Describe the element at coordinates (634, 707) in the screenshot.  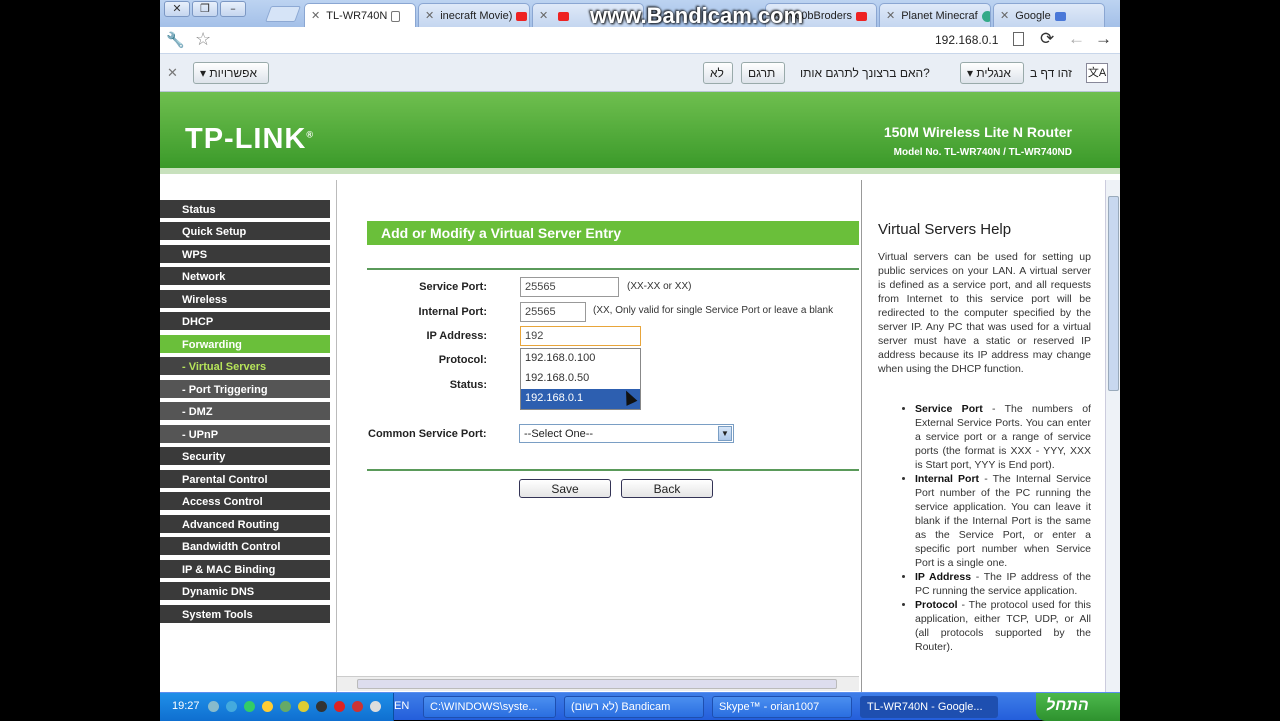
I see `task-bandicam: (לא רשום) Bandicam` at that location.